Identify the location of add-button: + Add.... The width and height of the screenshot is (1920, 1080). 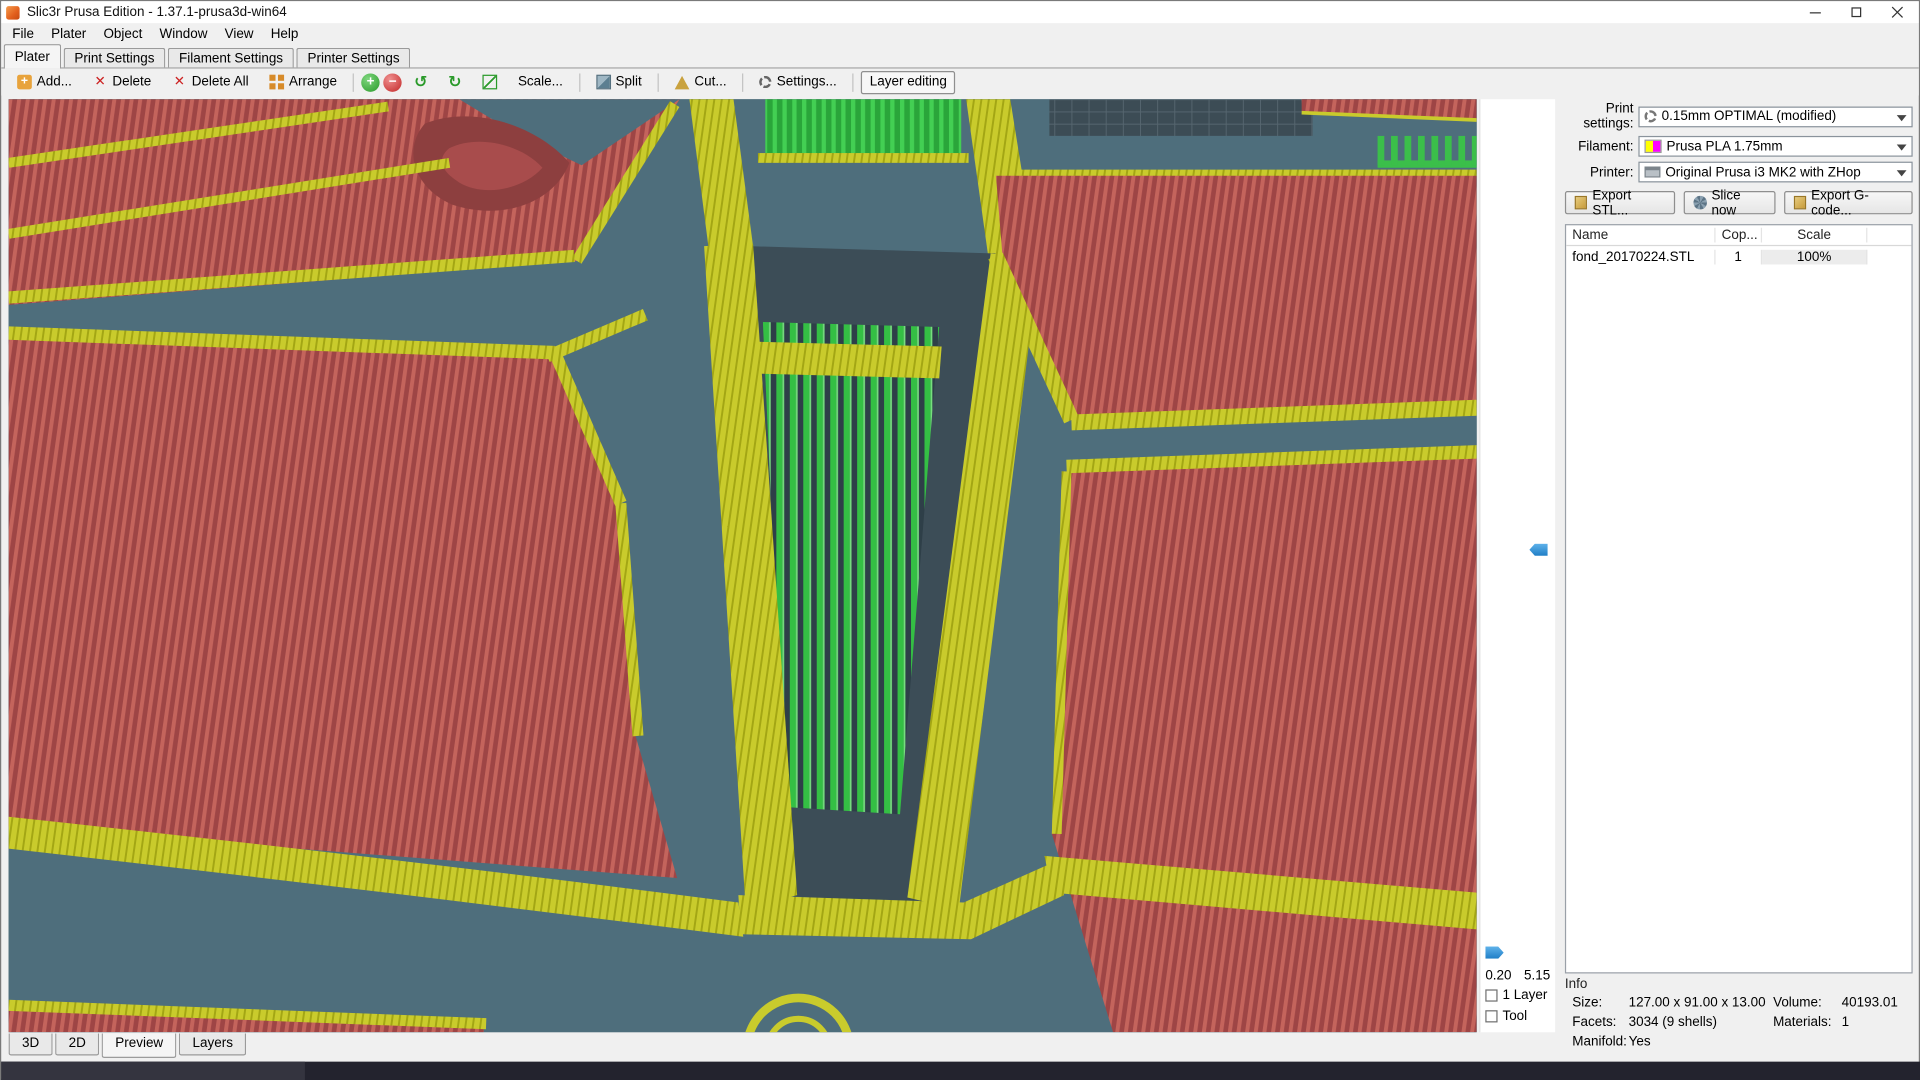
(45, 81).